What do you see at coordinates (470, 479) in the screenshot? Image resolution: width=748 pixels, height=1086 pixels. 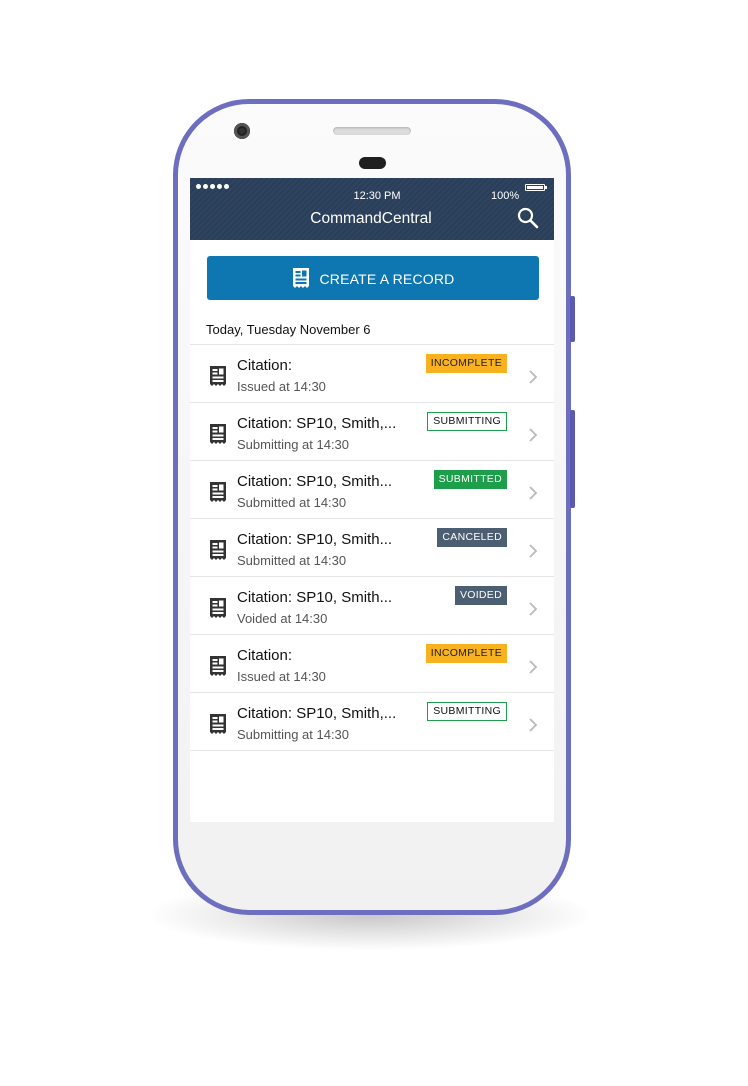 I see `status-badge: SUBMITTED` at bounding box center [470, 479].